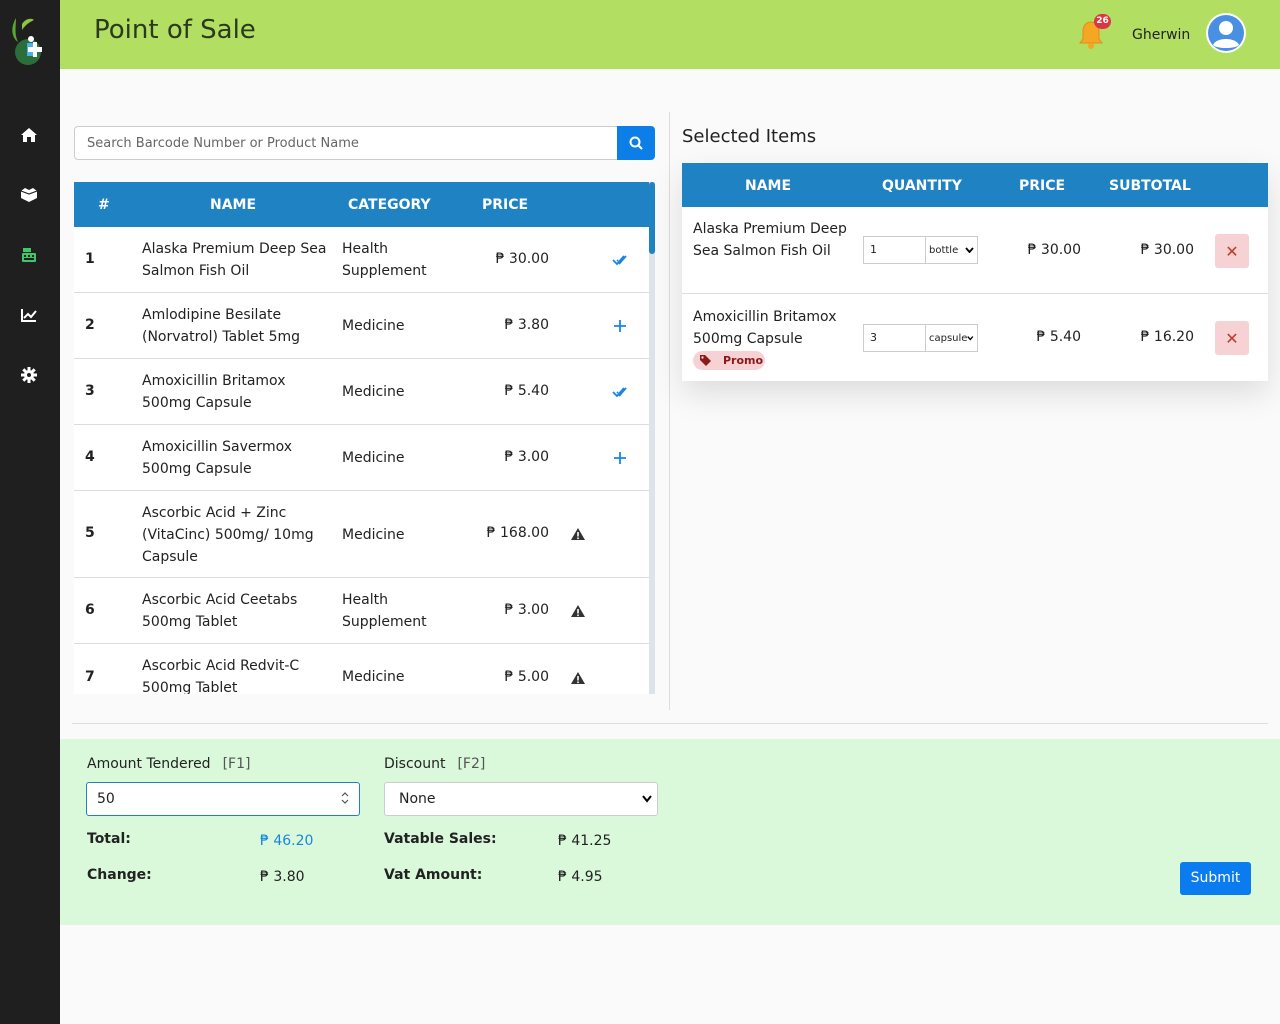  What do you see at coordinates (30, 512) in the screenshot?
I see `sidebar` at bounding box center [30, 512].